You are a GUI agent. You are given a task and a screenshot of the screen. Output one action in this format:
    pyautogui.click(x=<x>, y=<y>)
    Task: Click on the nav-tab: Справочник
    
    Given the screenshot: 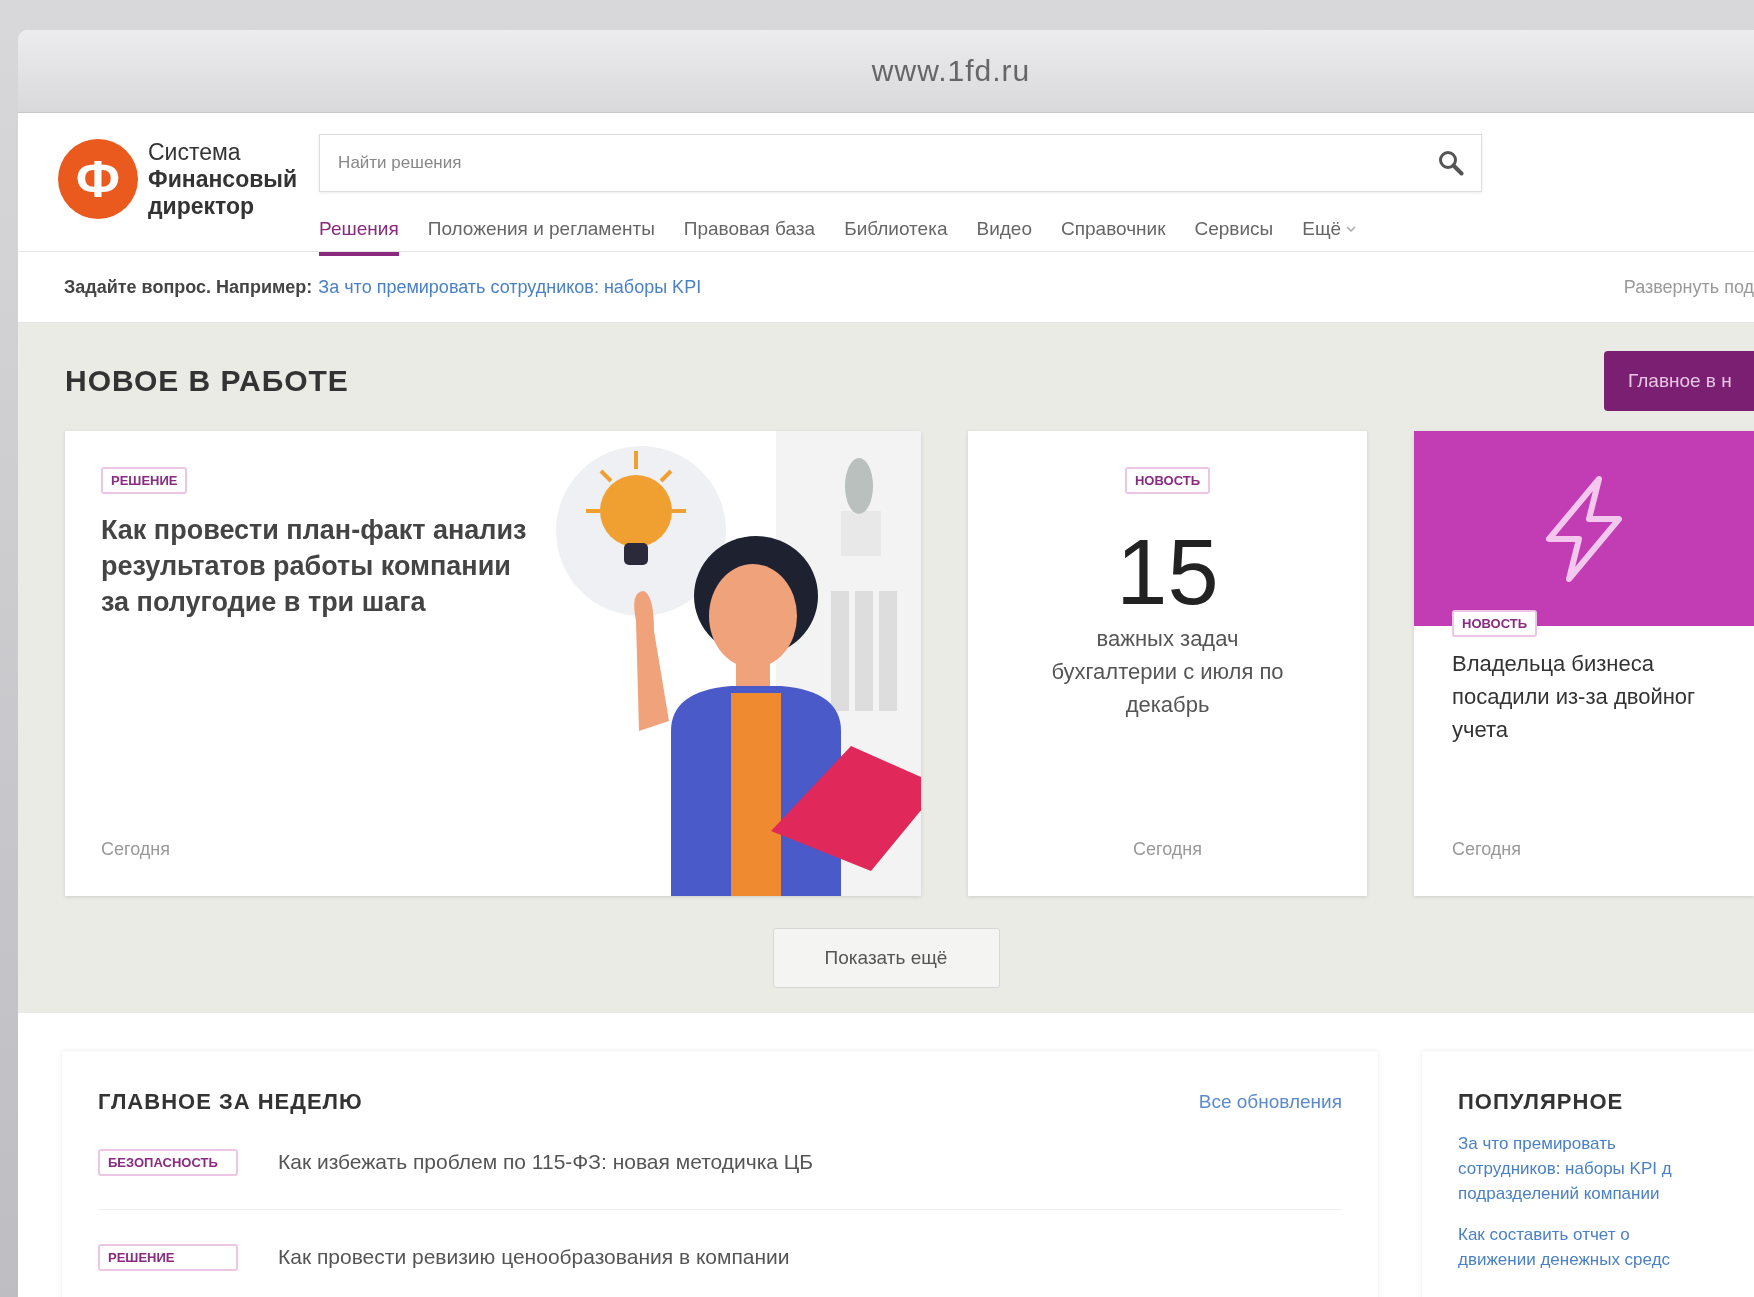 What is the action you would take?
    pyautogui.click(x=1113, y=233)
    